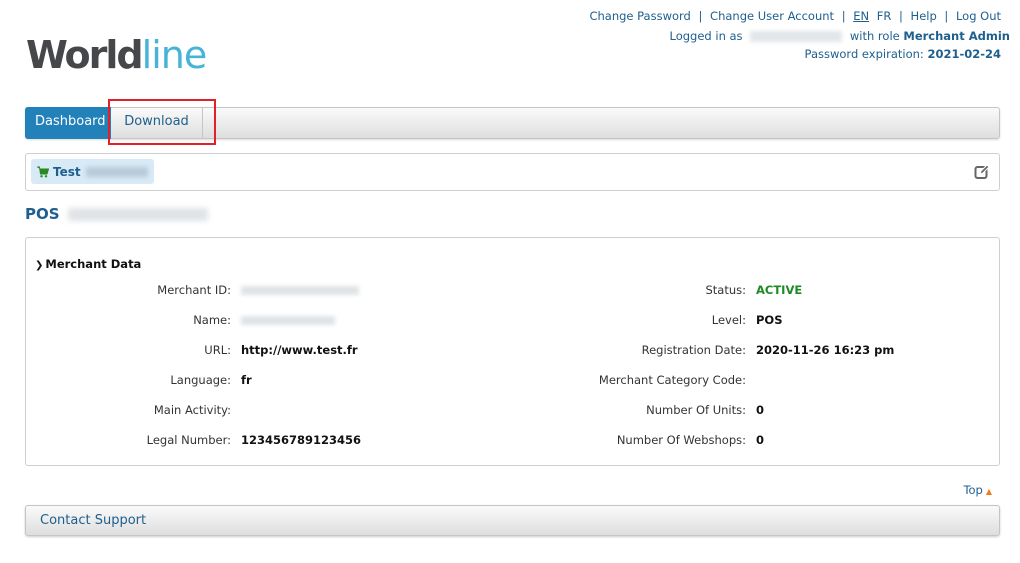 The height and width of the screenshot is (563, 1020). Describe the element at coordinates (246, 380) in the screenshot. I see `field-value: fr` at that location.